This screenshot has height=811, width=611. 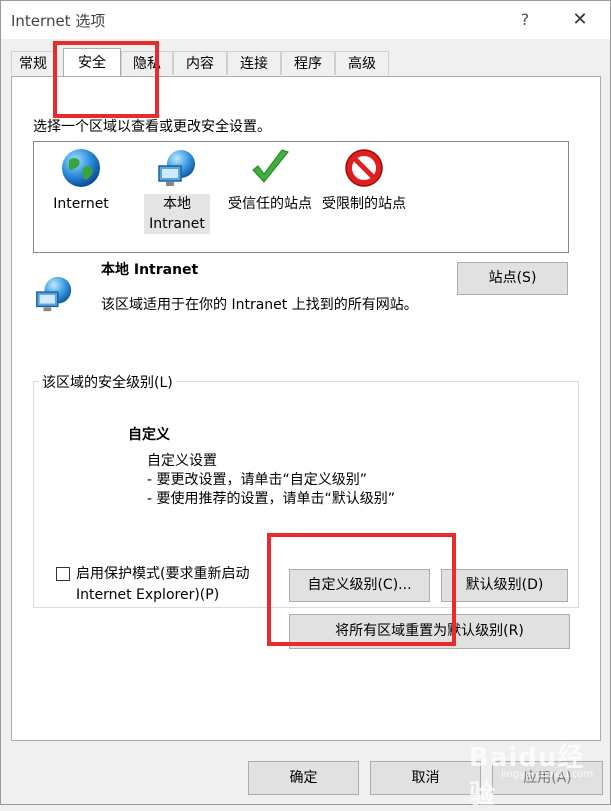 I want to click on protected-mode-label: 启用保护模式(要求重新启动 Internet Explorer)(P), so click(x=163, y=584).